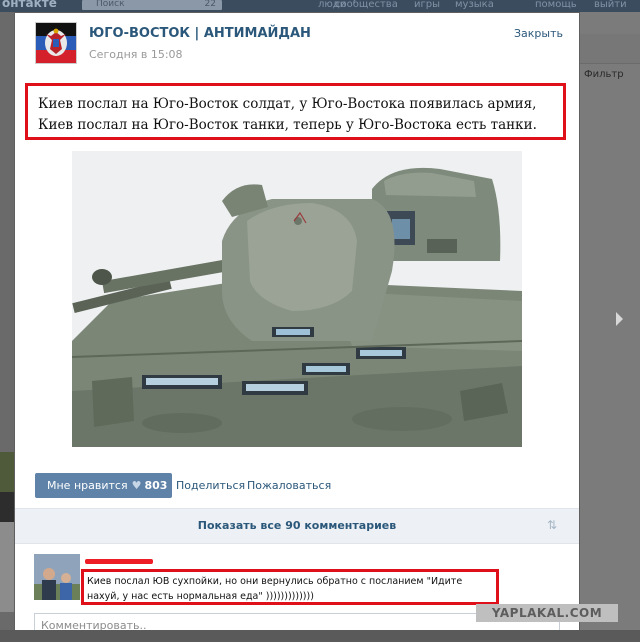 This screenshot has height=642, width=640. Describe the element at coordinates (610, 5) in the screenshot. I see `menu-logout: выйти` at that location.